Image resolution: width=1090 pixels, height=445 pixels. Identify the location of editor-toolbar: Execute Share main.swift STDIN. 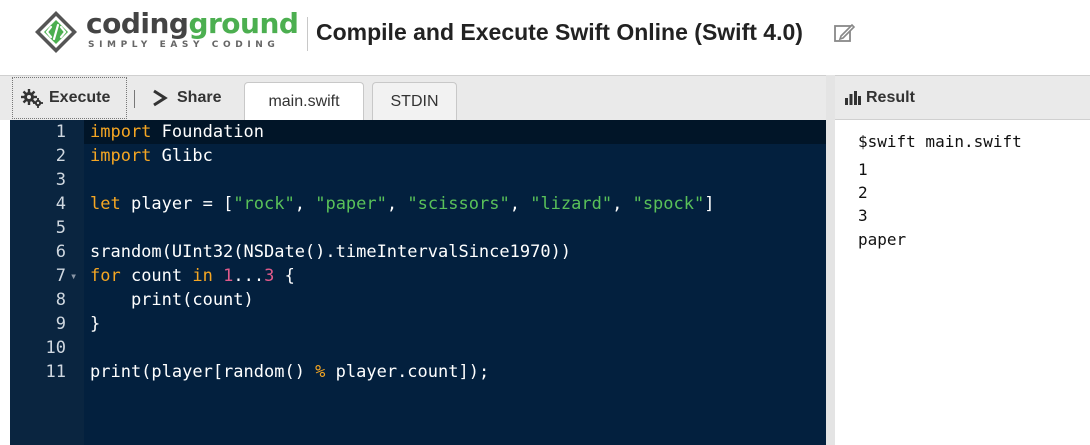
(413, 98).